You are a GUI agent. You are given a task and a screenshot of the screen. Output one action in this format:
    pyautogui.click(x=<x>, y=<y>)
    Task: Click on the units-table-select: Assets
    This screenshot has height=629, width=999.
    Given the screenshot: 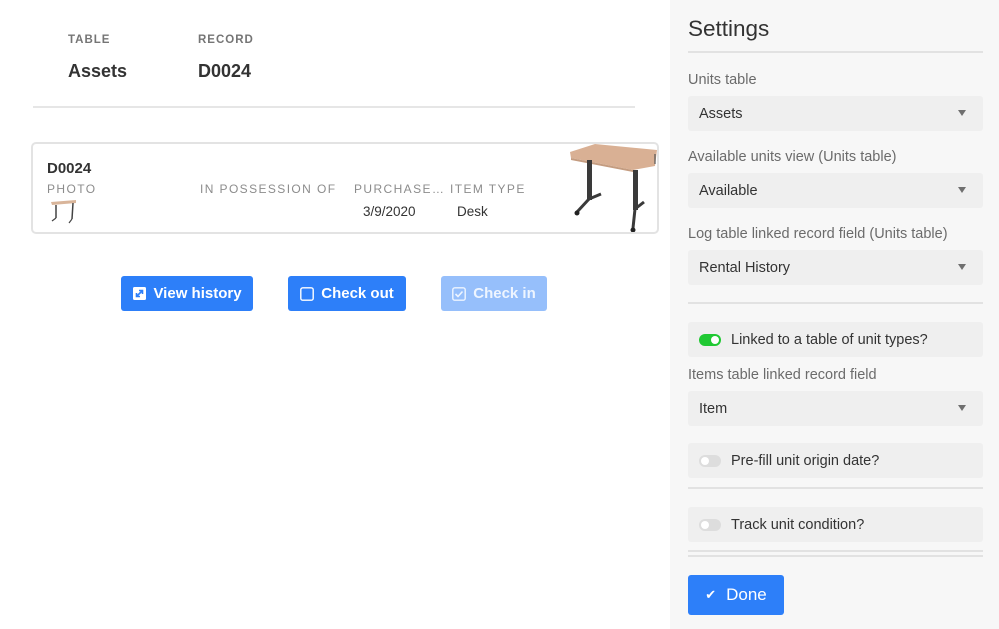 What is the action you would take?
    pyautogui.click(x=835, y=113)
    